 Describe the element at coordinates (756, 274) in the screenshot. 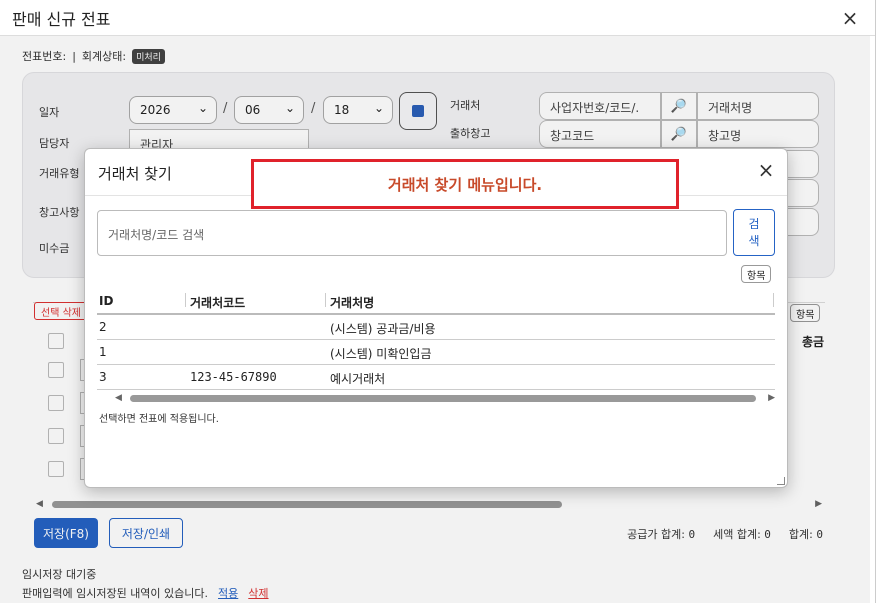

I see `dialog-items-button: 항목` at that location.